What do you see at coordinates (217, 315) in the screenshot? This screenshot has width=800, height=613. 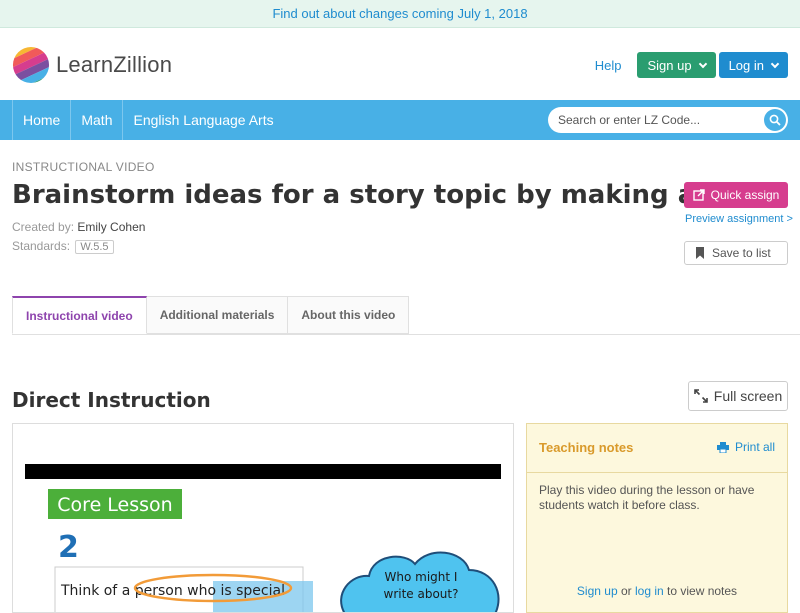 I see `tab-additional-materials: Additional materials` at bounding box center [217, 315].